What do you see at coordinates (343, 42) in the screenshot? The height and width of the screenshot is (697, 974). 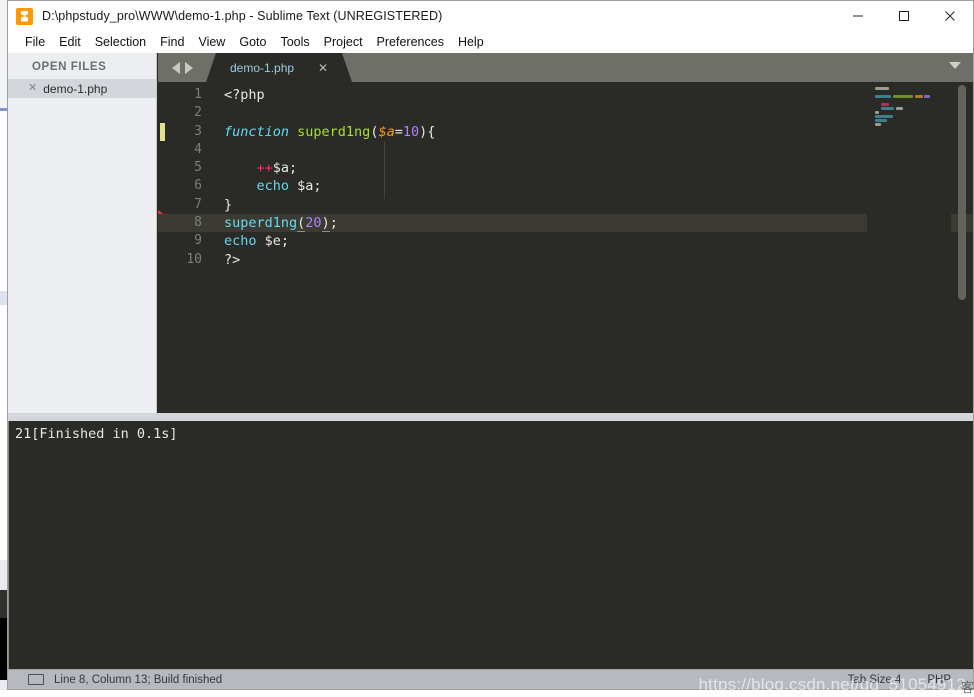 I see `menu-item-project: Project` at bounding box center [343, 42].